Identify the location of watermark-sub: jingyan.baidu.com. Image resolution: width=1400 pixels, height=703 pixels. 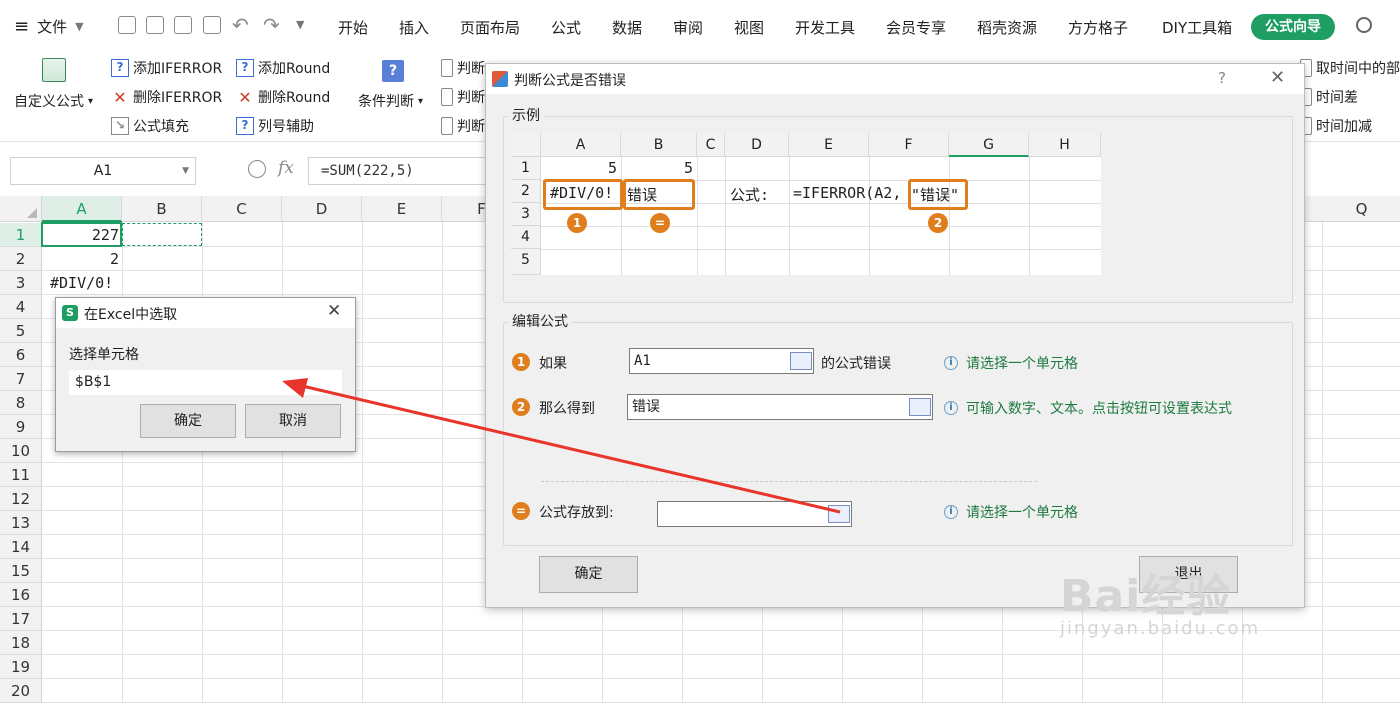
(1160, 628).